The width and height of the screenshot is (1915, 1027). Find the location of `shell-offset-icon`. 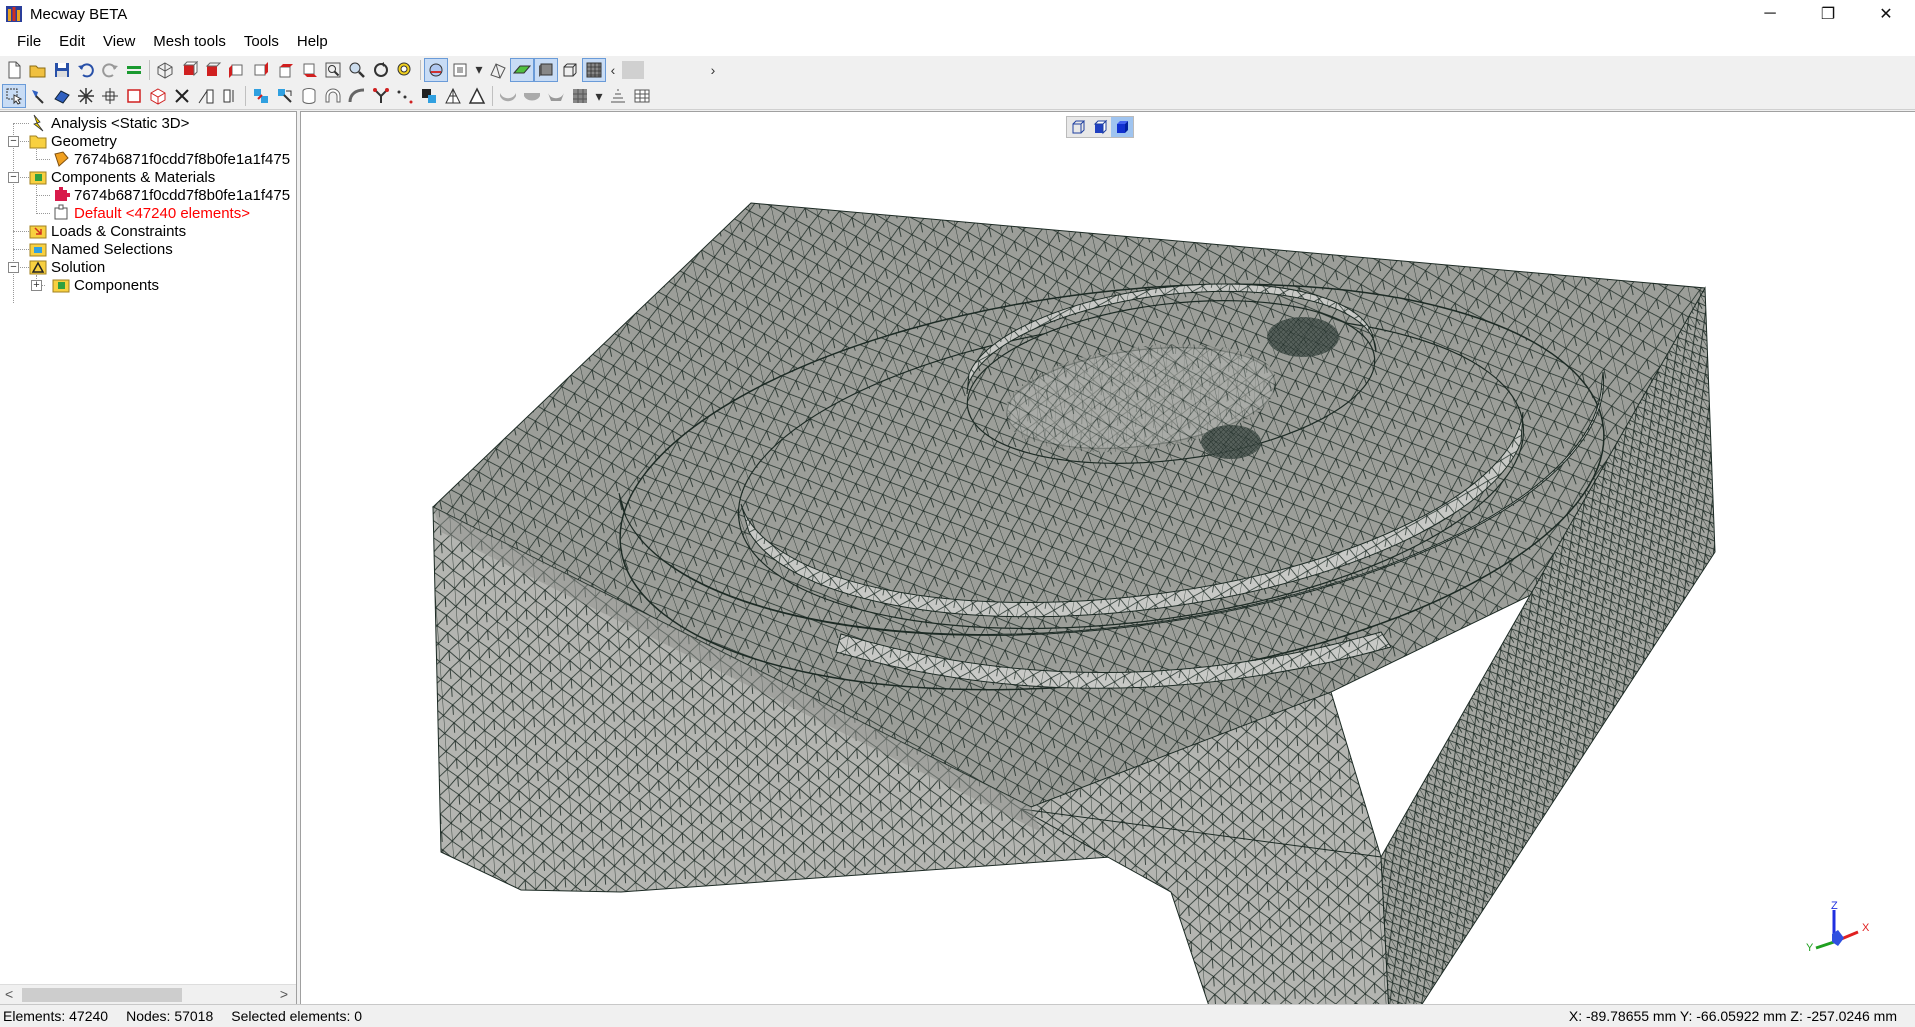

shell-offset-icon is located at coordinates (508, 96).